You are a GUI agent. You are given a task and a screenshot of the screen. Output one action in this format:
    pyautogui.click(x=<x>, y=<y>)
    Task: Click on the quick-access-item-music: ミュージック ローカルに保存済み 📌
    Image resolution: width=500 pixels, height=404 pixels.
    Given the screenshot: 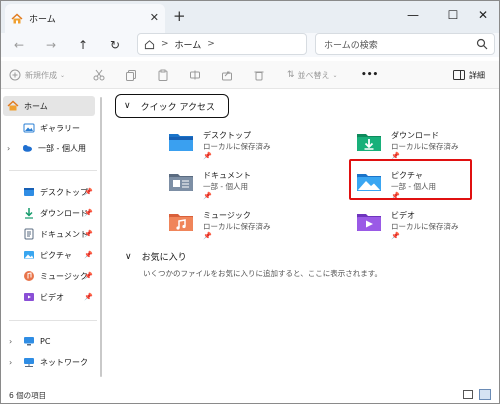 What is the action you would take?
    pyautogui.click(x=232, y=225)
    